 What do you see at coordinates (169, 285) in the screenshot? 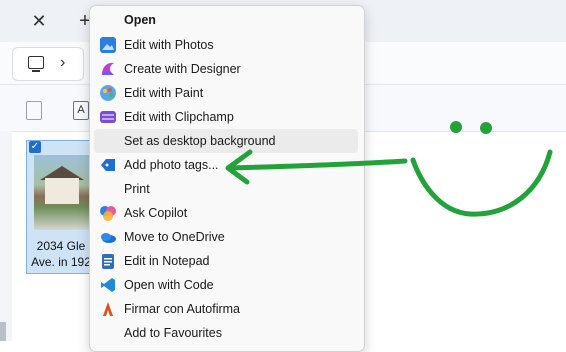
I see `menu-item-label: Open with Code` at bounding box center [169, 285].